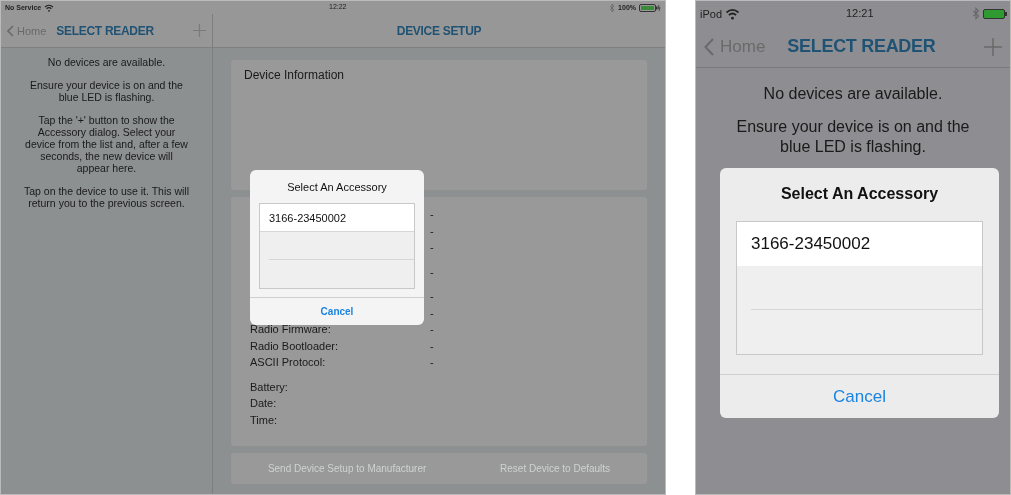 The width and height of the screenshot is (1011, 495). What do you see at coordinates (269, 386) in the screenshot?
I see `field-label: Battery:` at bounding box center [269, 386].